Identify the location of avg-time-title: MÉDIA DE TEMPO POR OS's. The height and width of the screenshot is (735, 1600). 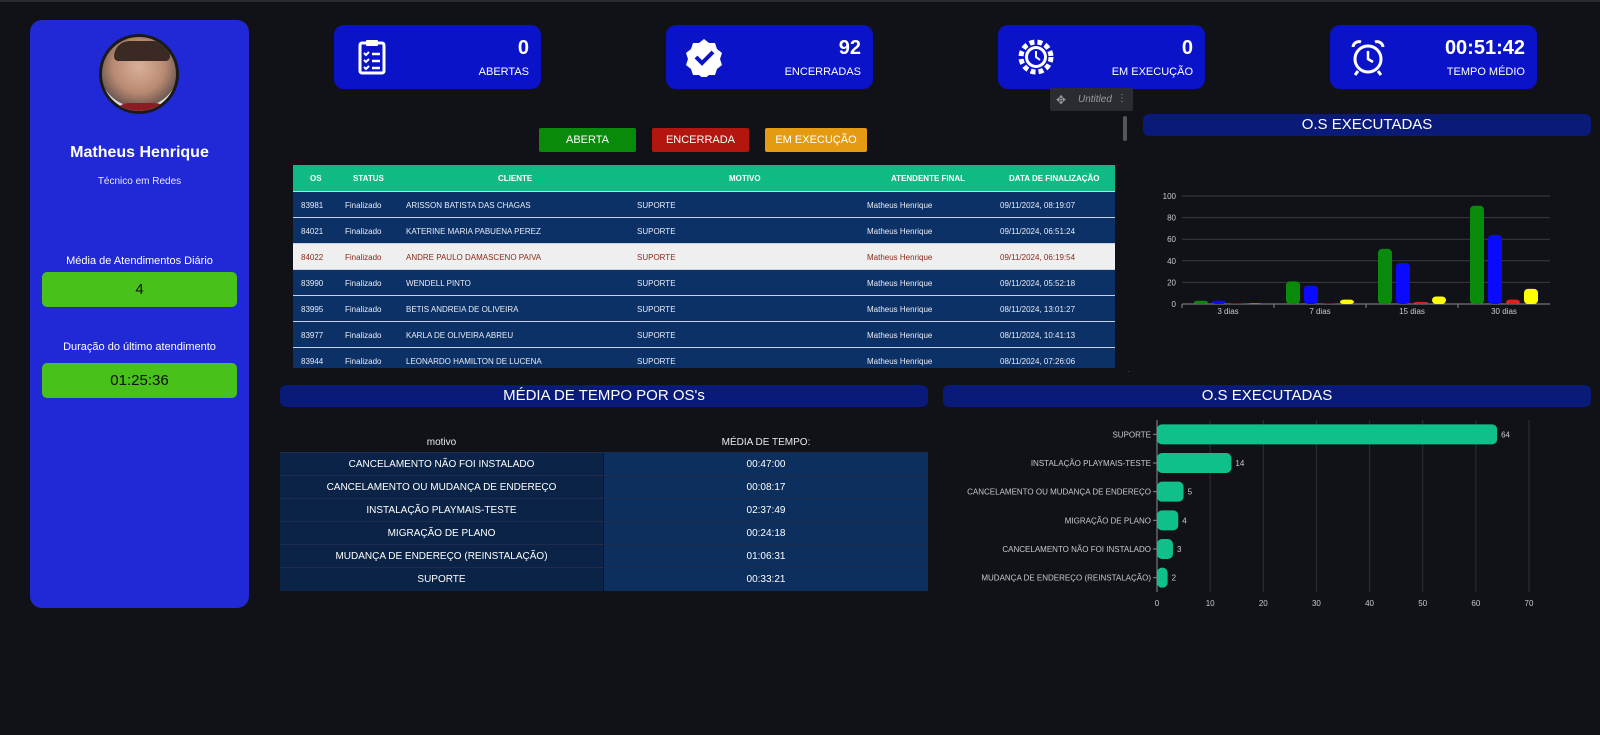
(604, 396).